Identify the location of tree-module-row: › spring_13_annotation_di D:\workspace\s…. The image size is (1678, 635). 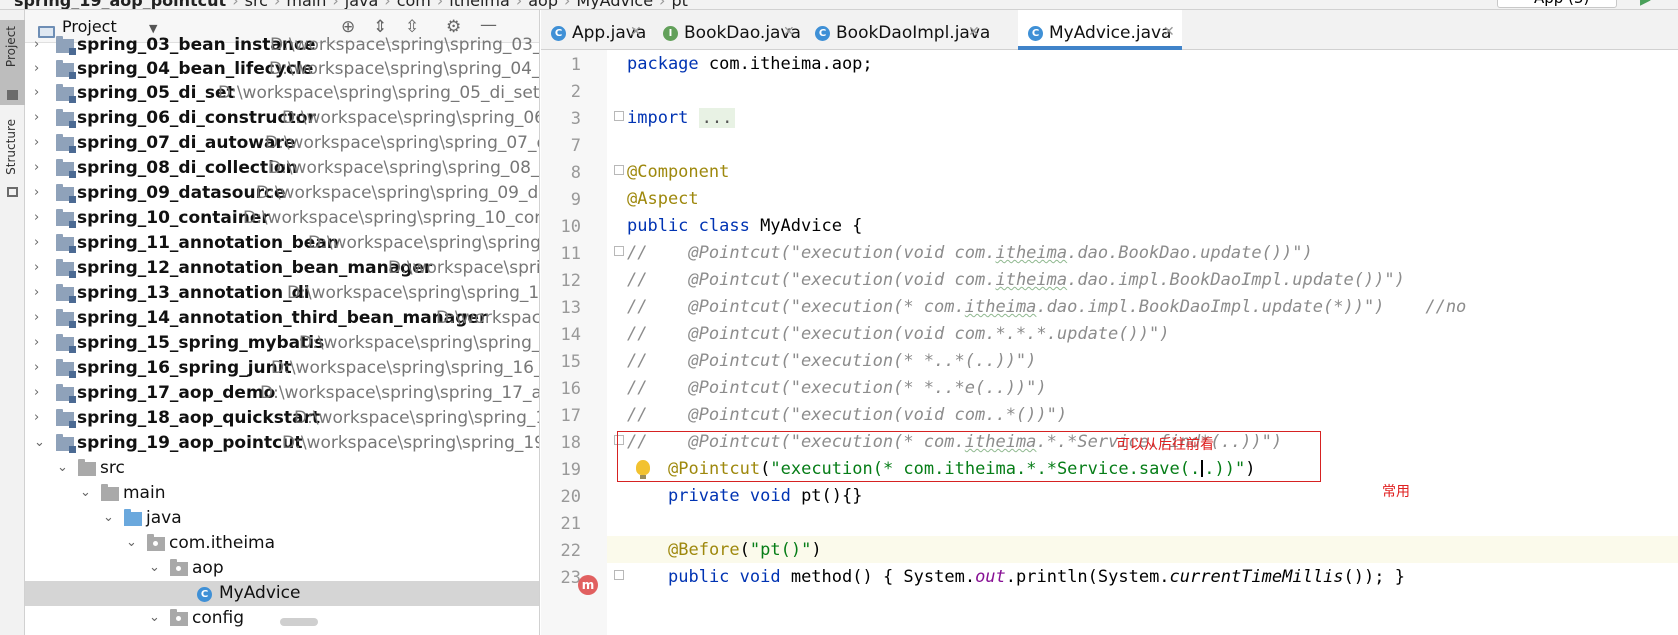
(282, 293).